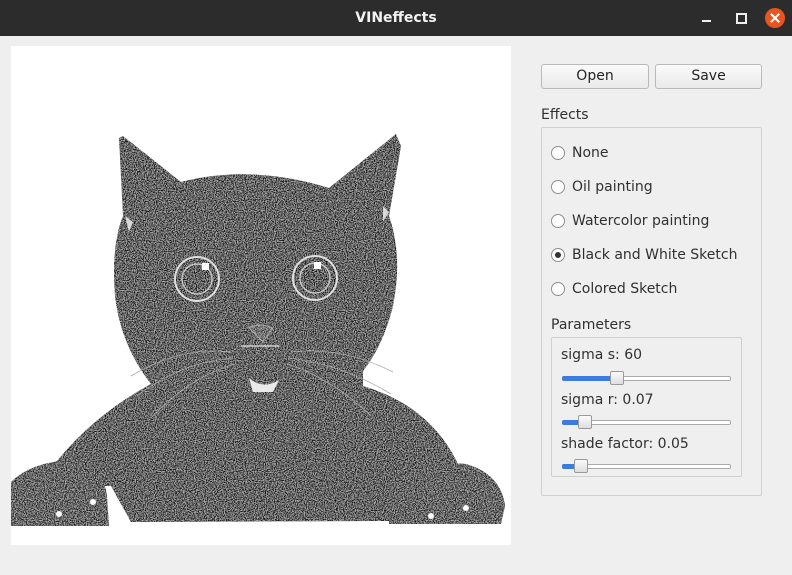  I want to click on slider-fill, so click(589, 378).